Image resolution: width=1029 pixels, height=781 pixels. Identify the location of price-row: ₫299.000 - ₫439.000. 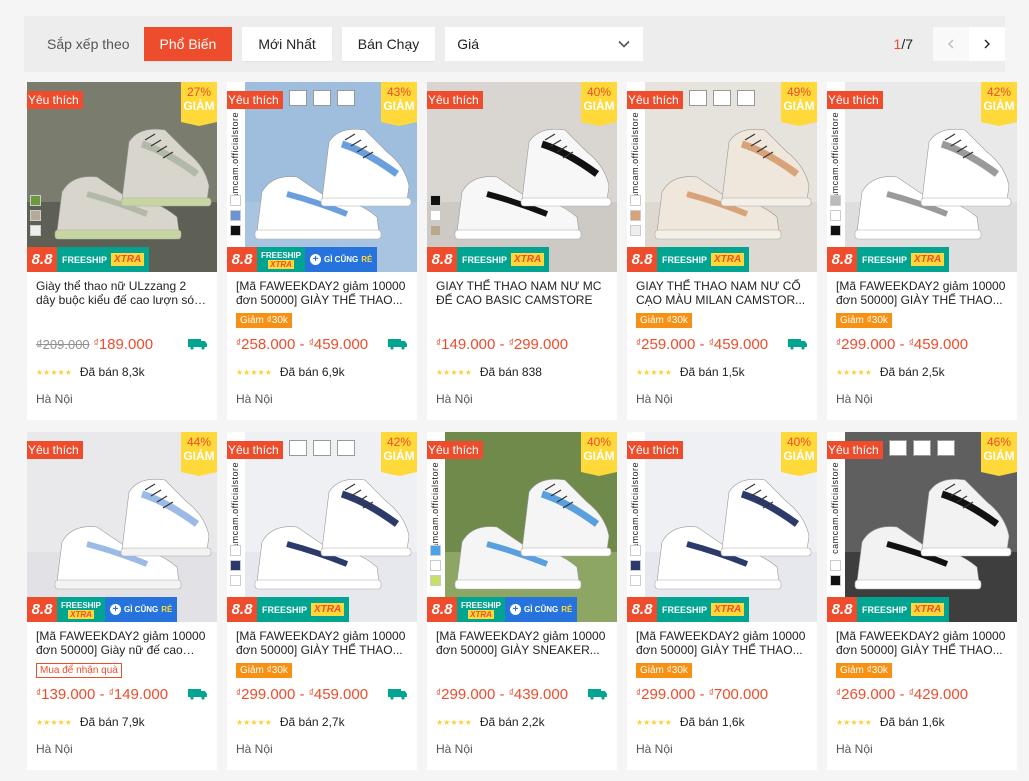
(522, 694).